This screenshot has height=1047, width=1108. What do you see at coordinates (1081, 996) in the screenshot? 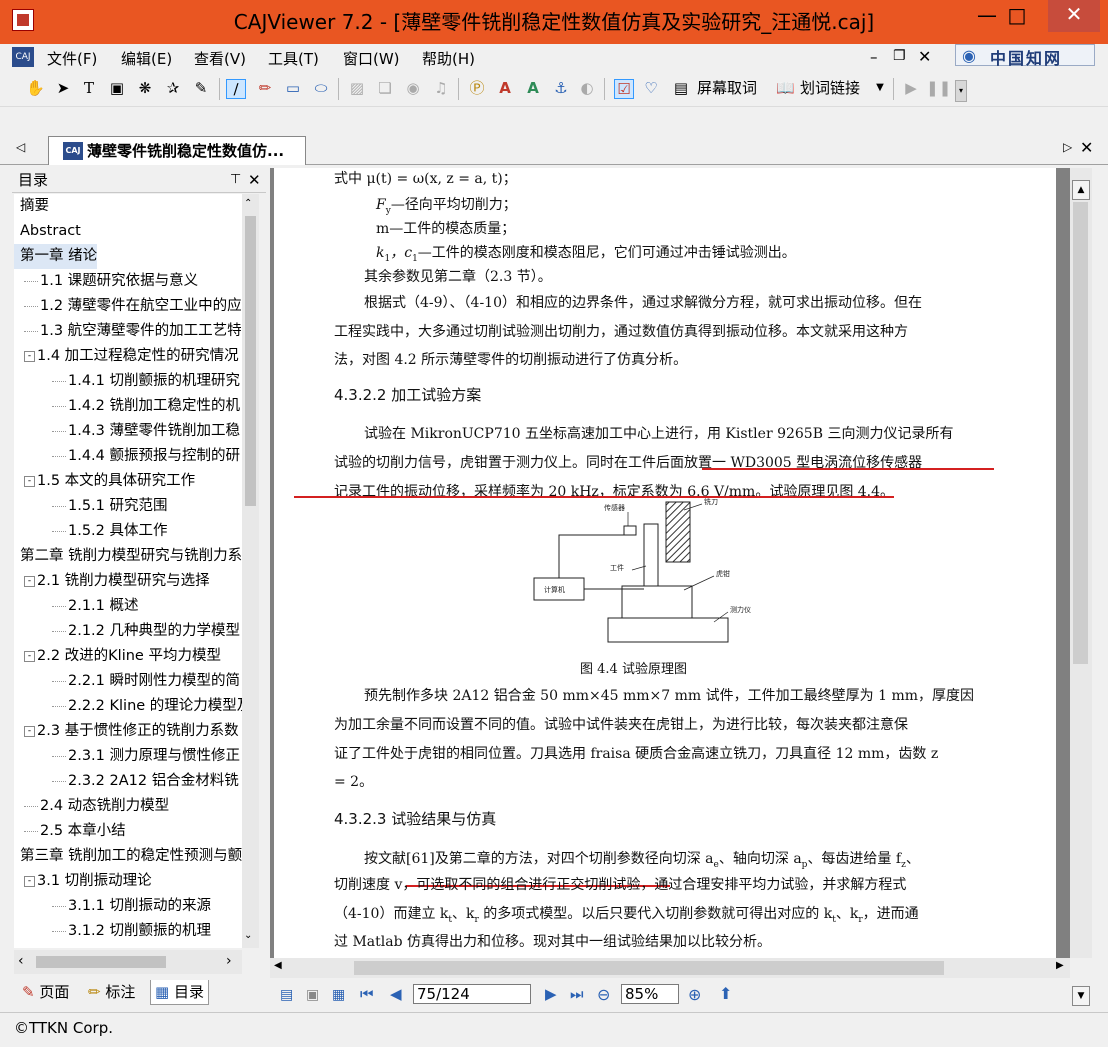
I see `scroll-down-icon: ▼` at bounding box center [1081, 996].